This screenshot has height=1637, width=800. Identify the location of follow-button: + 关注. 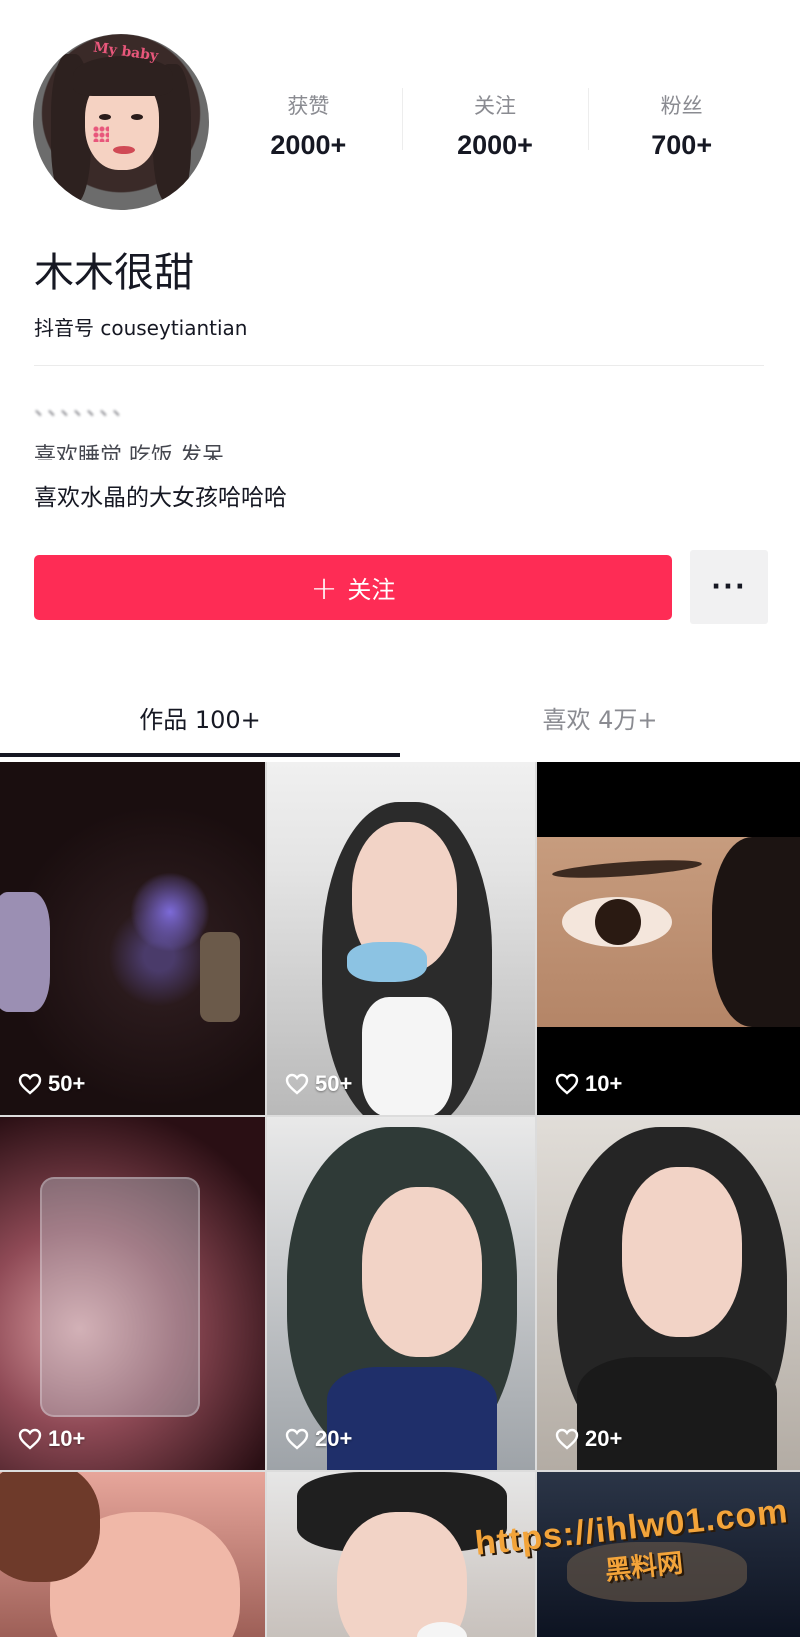
(353, 587).